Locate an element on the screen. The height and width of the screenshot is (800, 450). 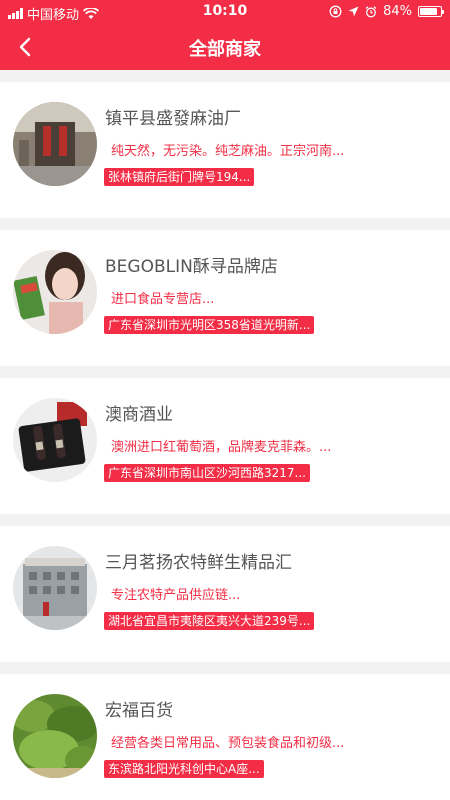
store-name: 澳商酒业 is located at coordinates (139, 415).